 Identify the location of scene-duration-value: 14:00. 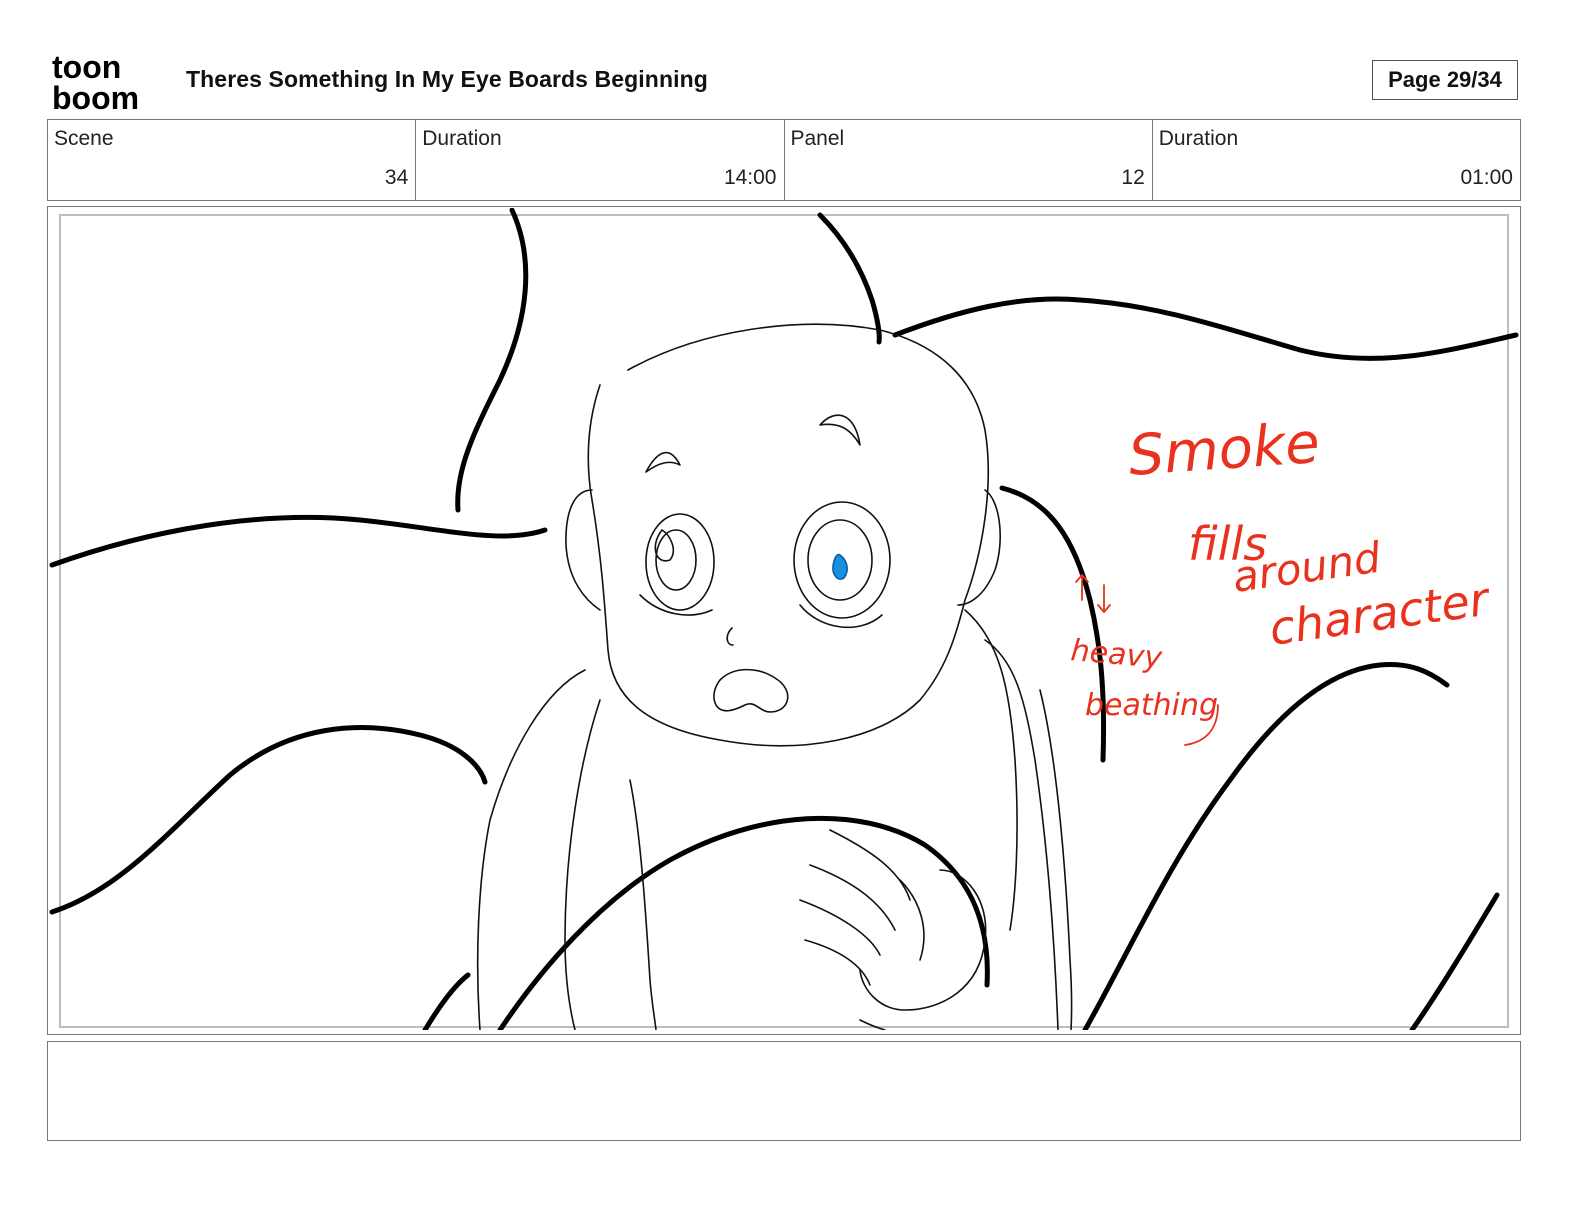
(750, 177).